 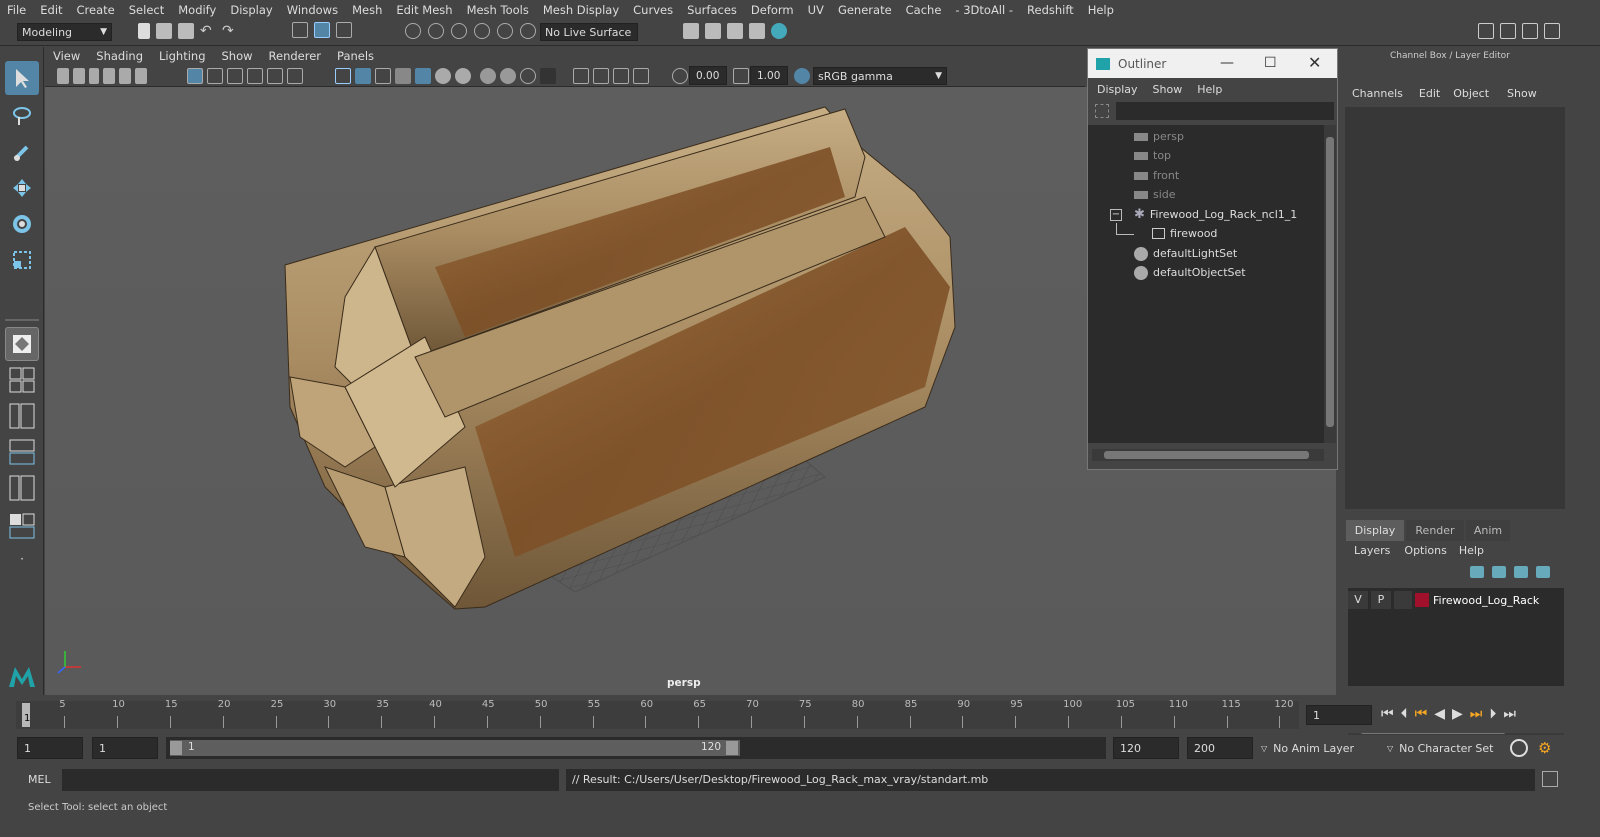 What do you see at coordinates (235, 76) in the screenshot?
I see `resolution-gate-icon` at bounding box center [235, 76].